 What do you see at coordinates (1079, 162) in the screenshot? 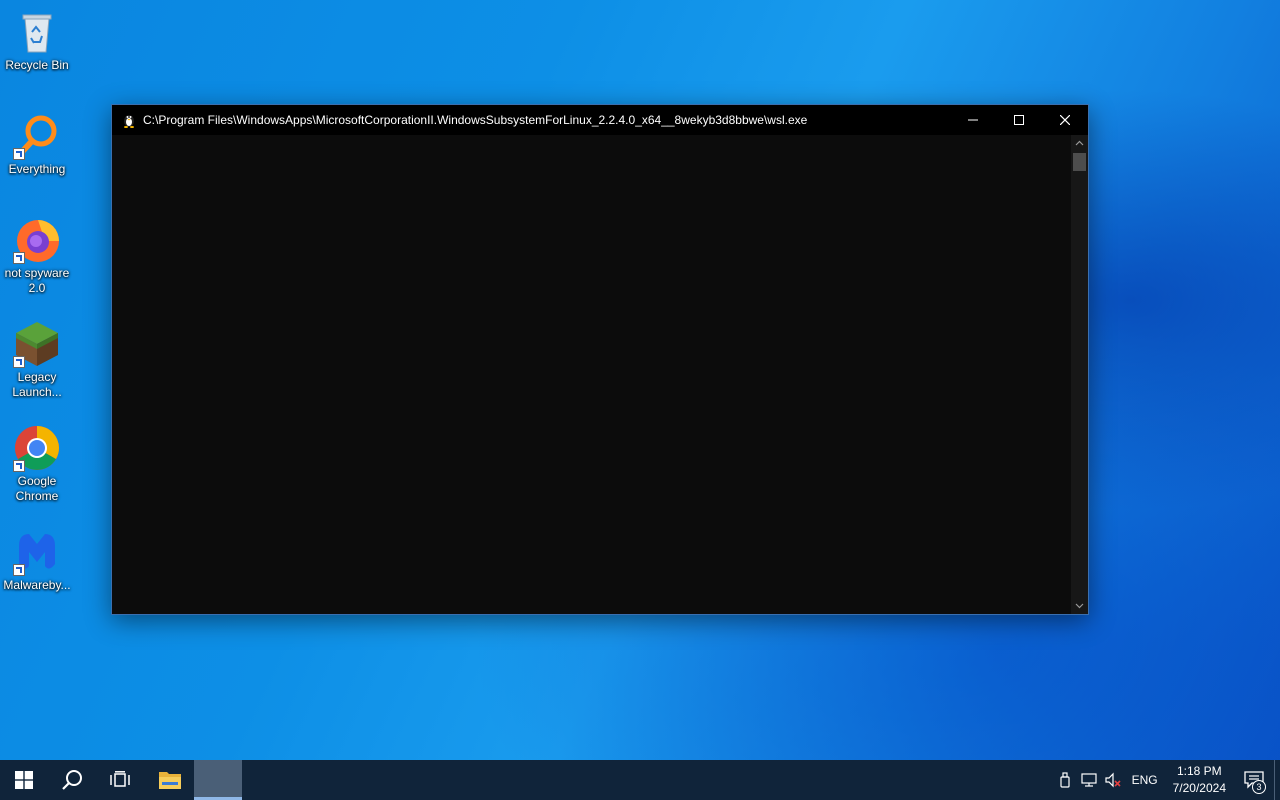
I see `scrollbar-thumb` at bounding box center [1079, 162].